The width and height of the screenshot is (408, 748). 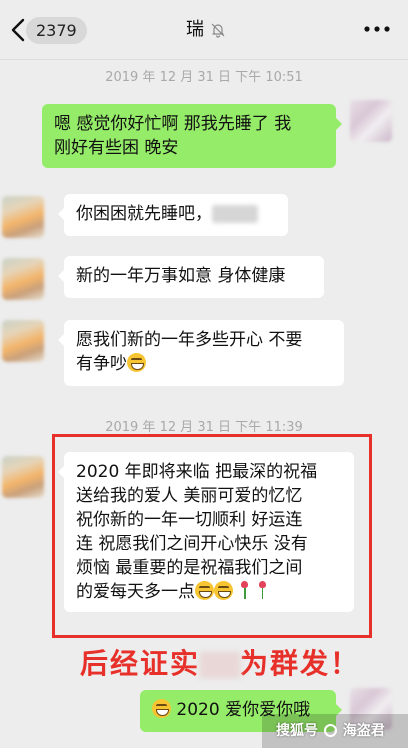 I want to click on annotation-part1: 后经证实, so click(x=140, y=663).